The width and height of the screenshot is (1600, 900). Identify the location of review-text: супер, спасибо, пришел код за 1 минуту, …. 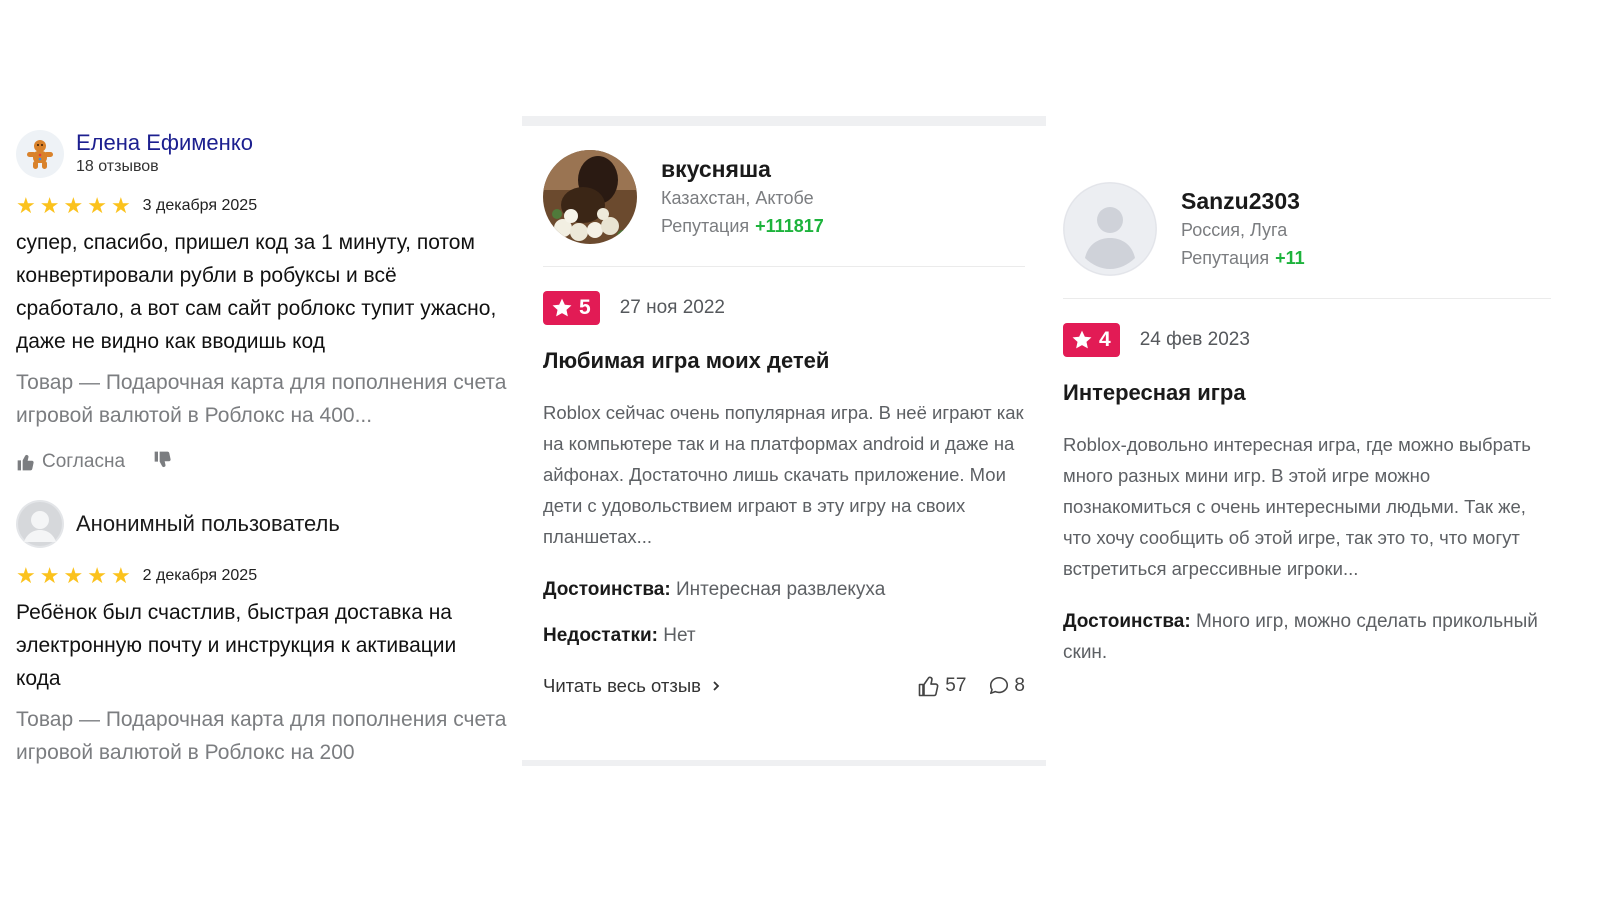
(256, 292).